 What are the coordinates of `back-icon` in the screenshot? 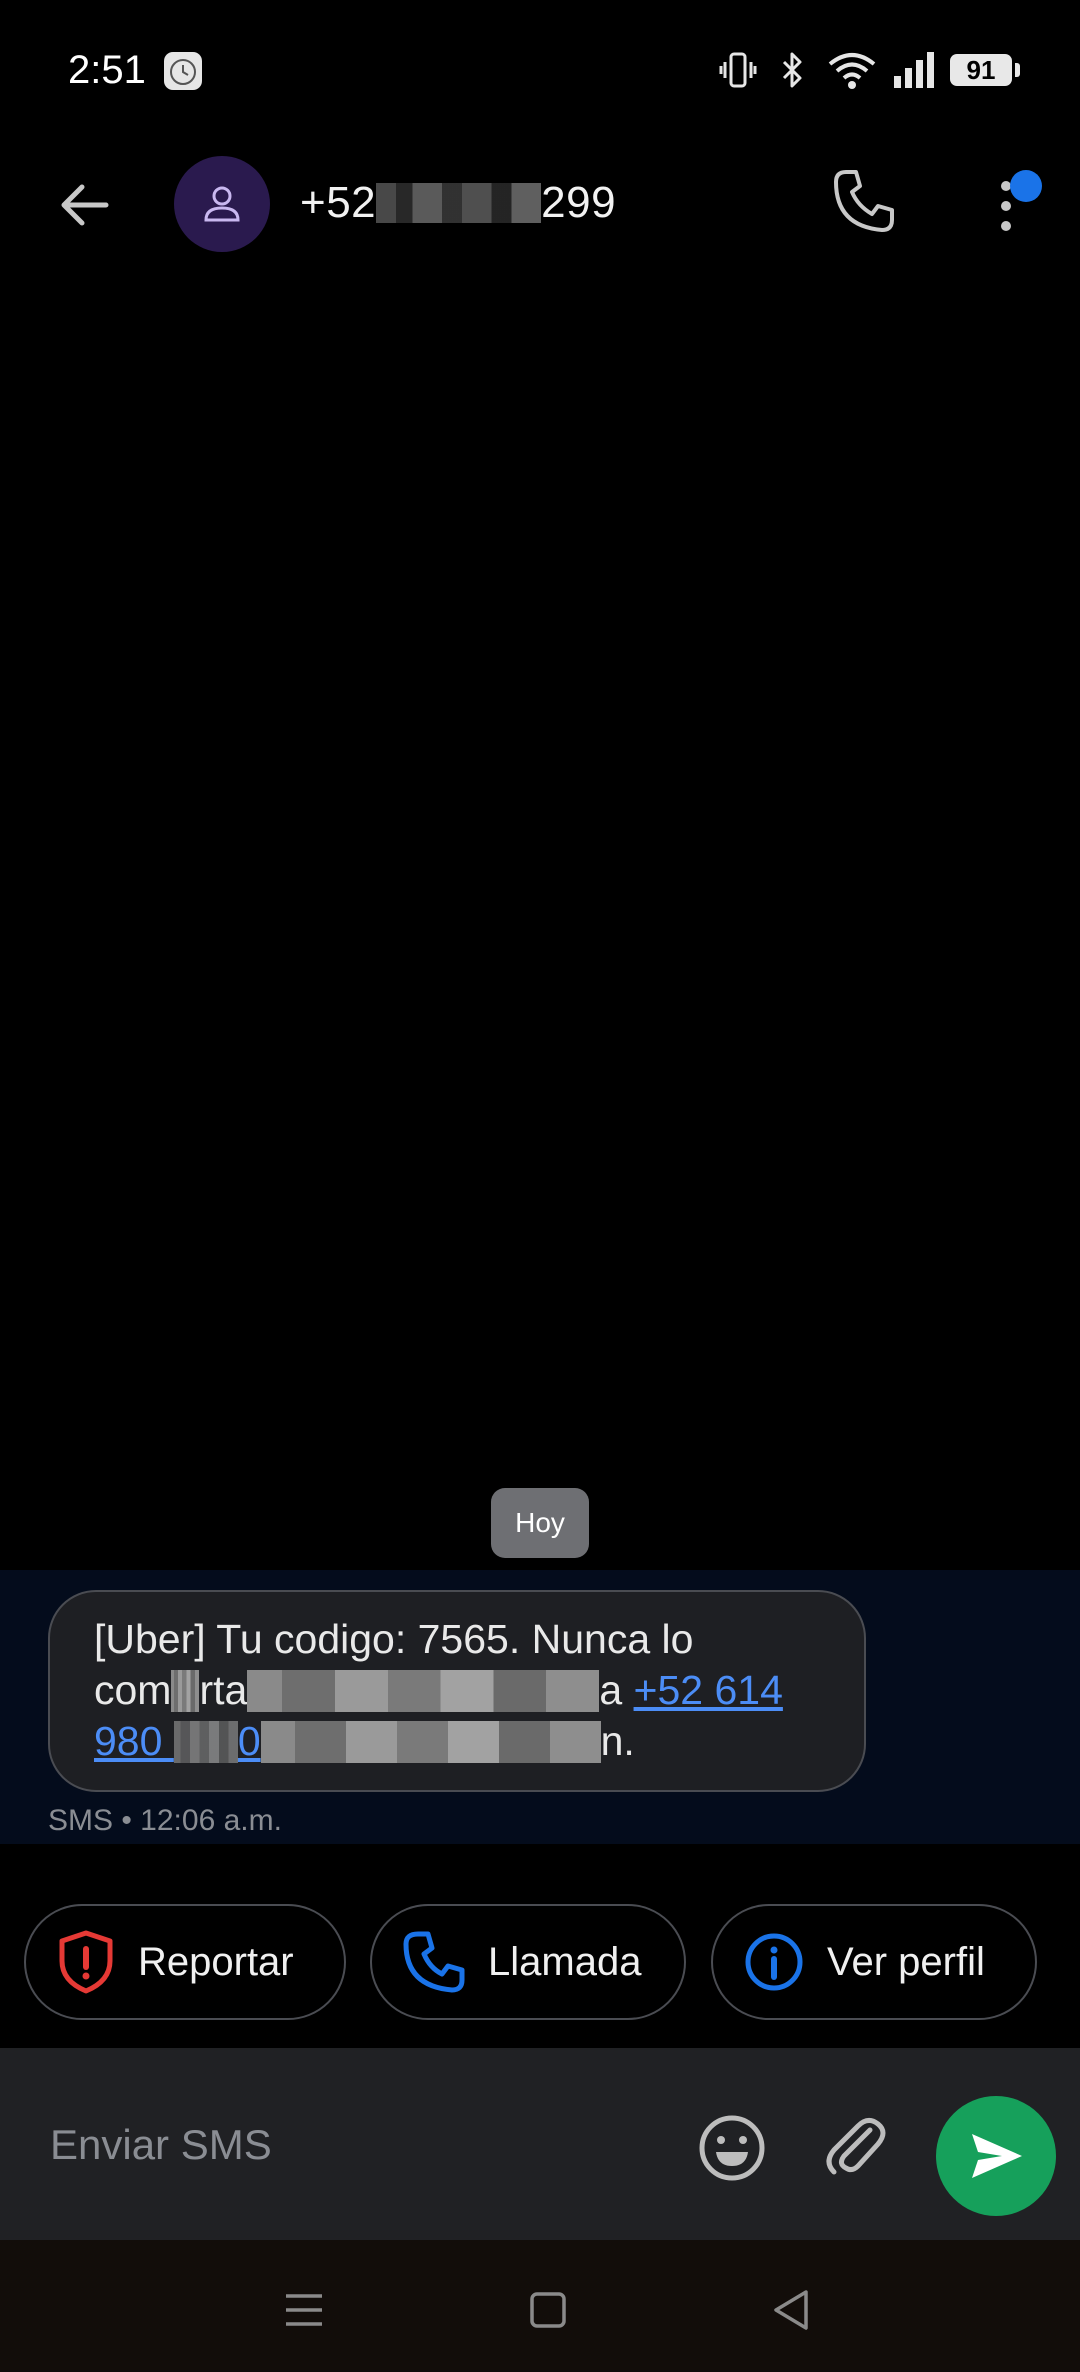 It's located at (792, 2310).